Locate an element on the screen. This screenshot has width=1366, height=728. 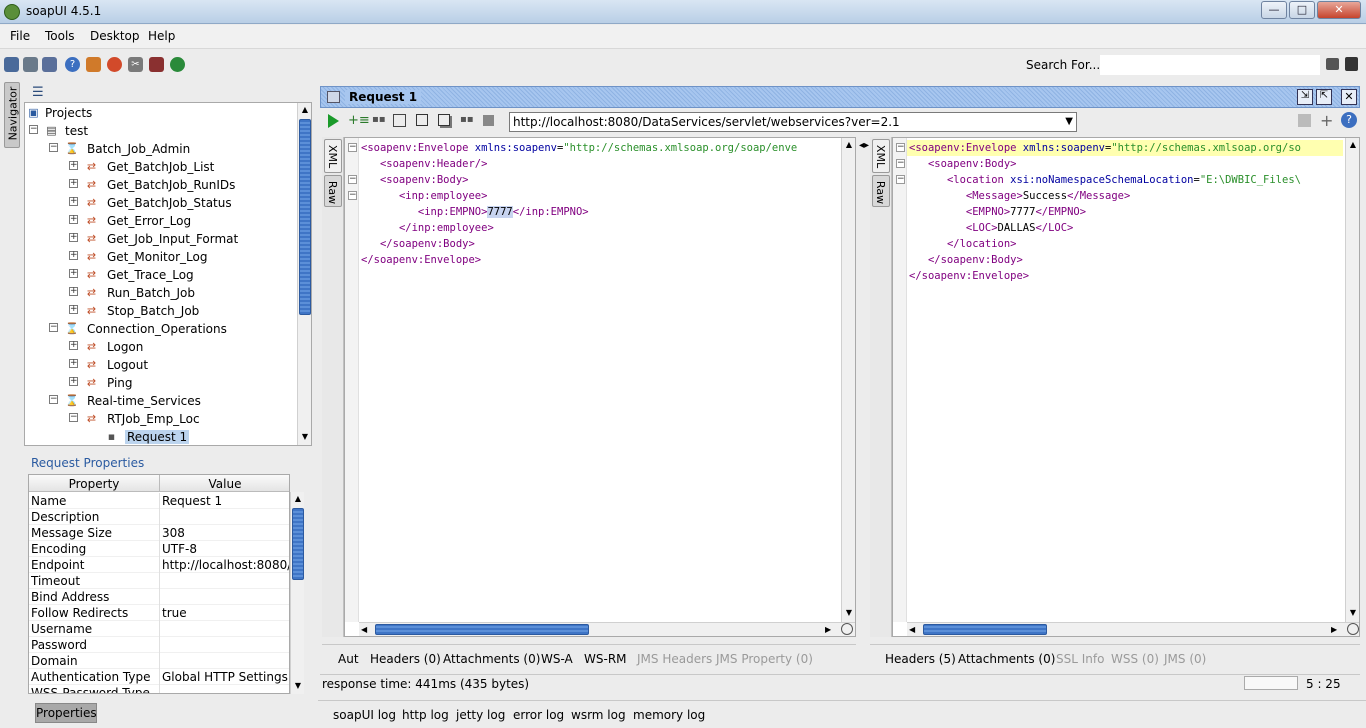
menu-tools: Tools is located at coordinates (60, 36).